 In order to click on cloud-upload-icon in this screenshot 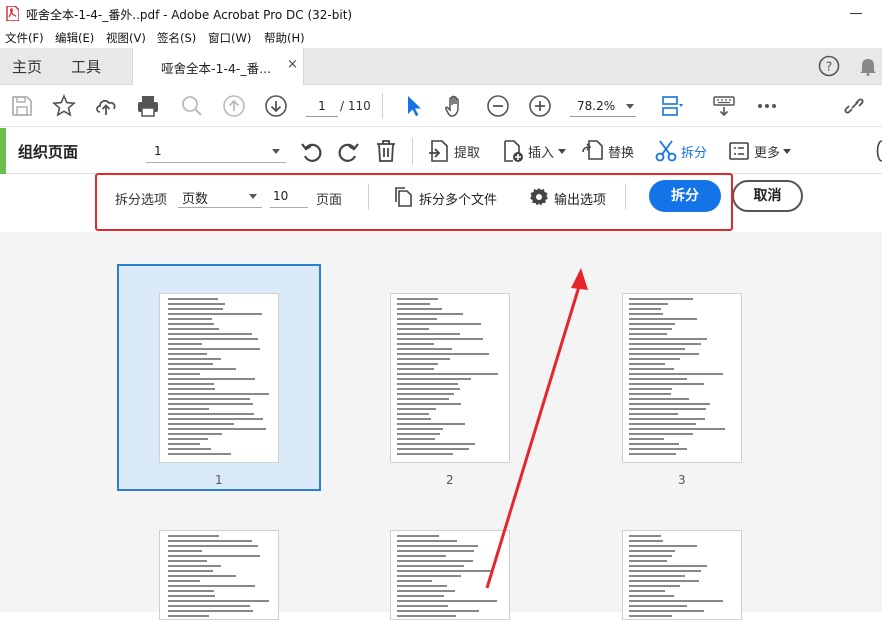, I will do `click(106, 106)`.